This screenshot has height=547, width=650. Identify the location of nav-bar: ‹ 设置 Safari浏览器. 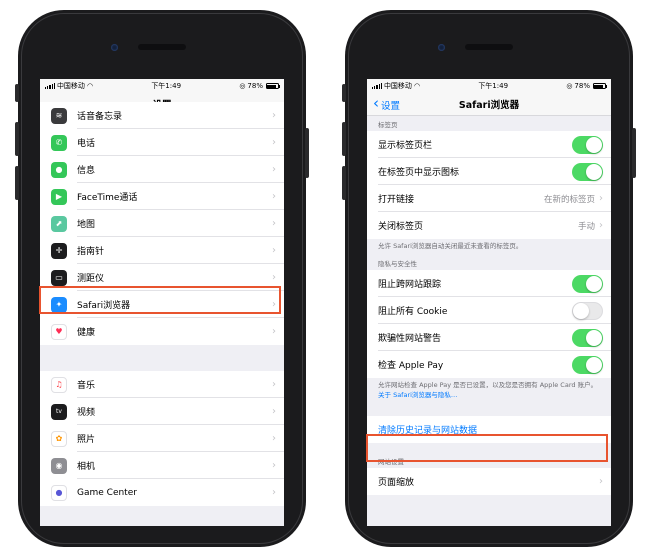
(489, 104).